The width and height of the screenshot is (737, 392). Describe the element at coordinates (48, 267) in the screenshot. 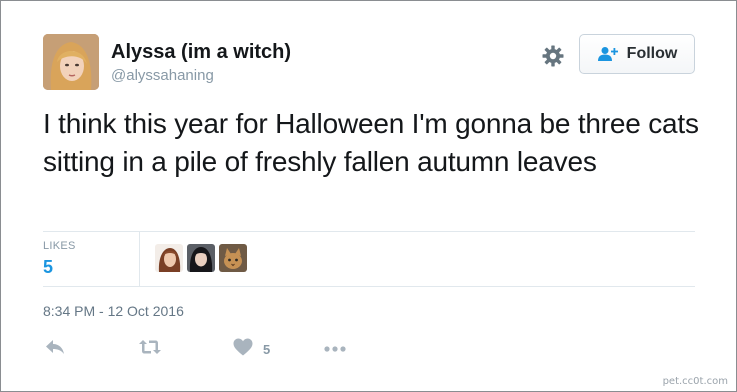

I see `likes-count: 5` at that location.